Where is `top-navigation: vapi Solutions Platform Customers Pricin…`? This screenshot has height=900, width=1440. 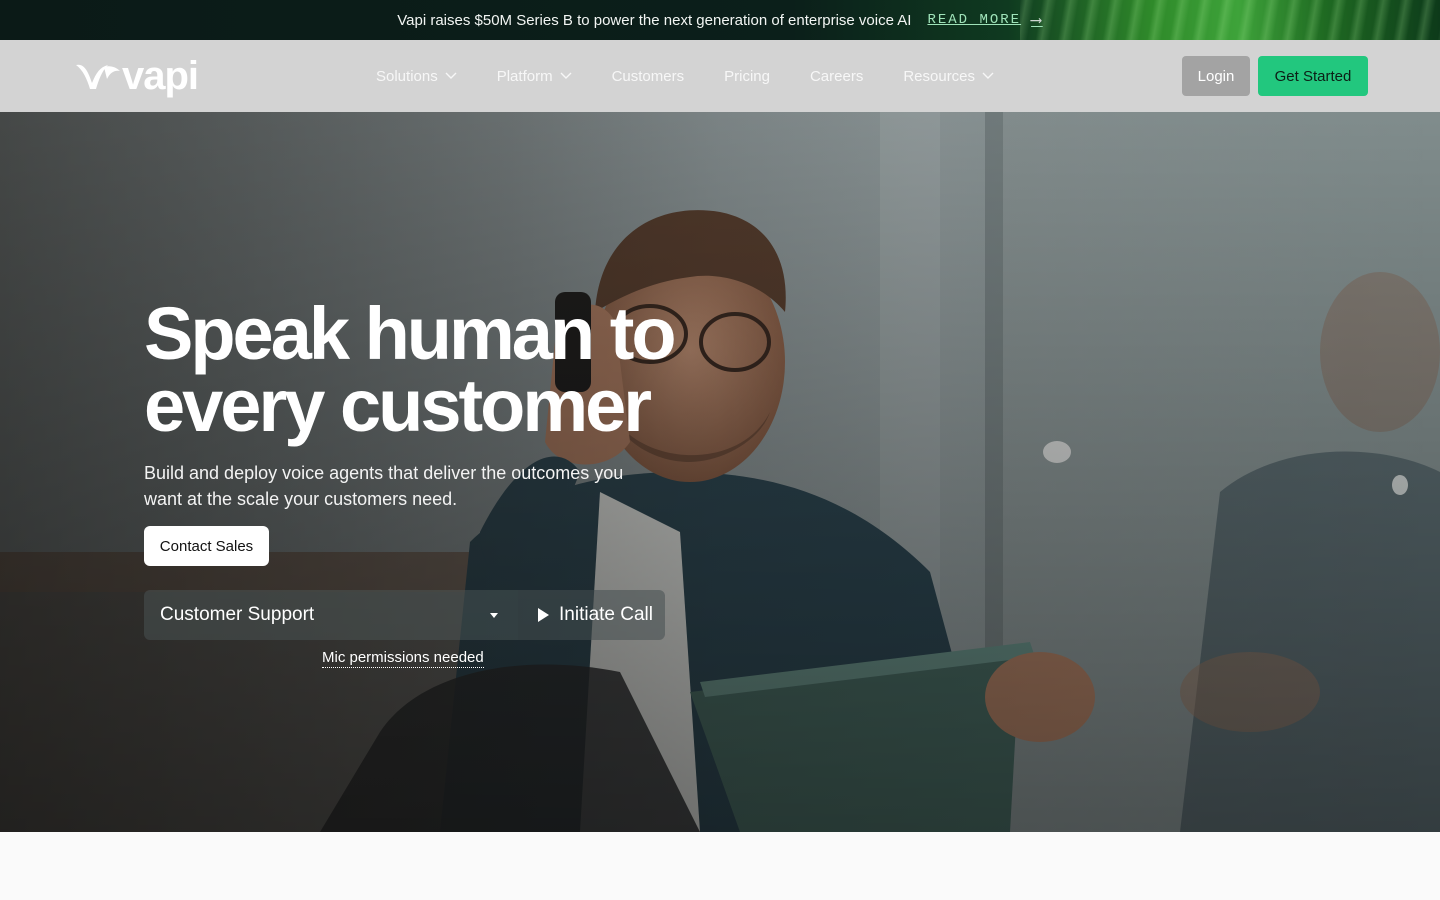 top-navigation: vapi Solutions Platform Customers Pricin… is located at coordinates (720, 76).